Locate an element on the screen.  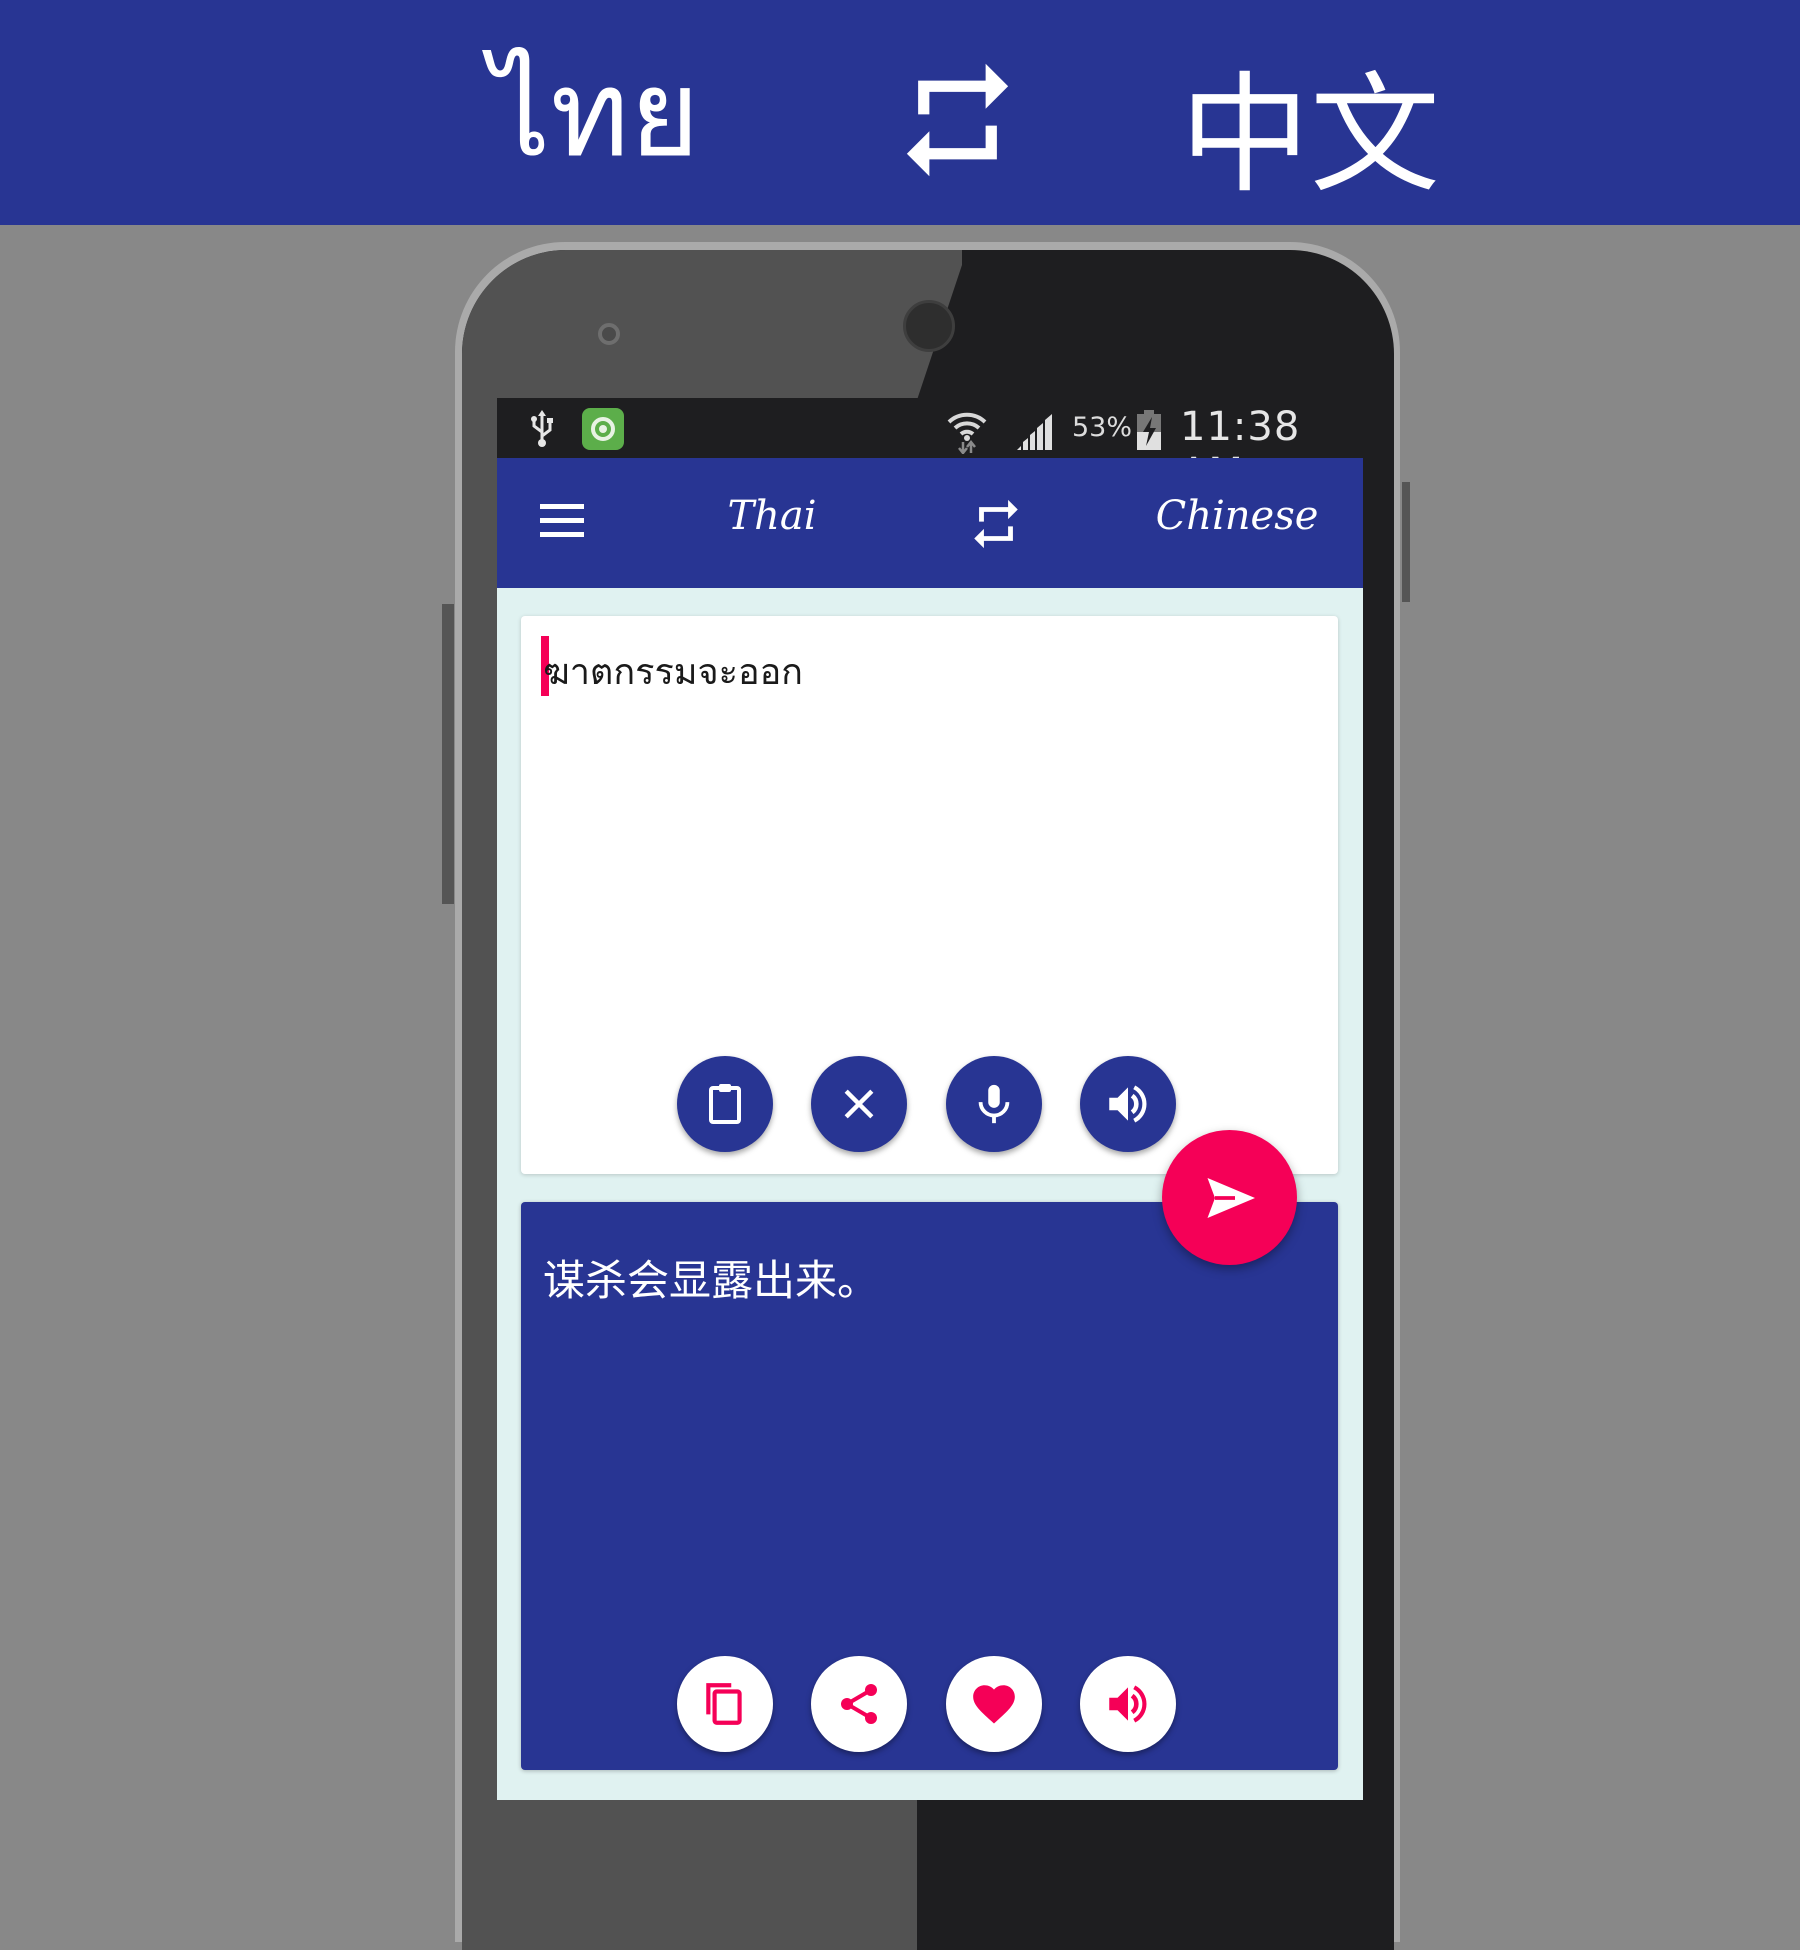
voice-input-button is located at coordinates (994, 1104).